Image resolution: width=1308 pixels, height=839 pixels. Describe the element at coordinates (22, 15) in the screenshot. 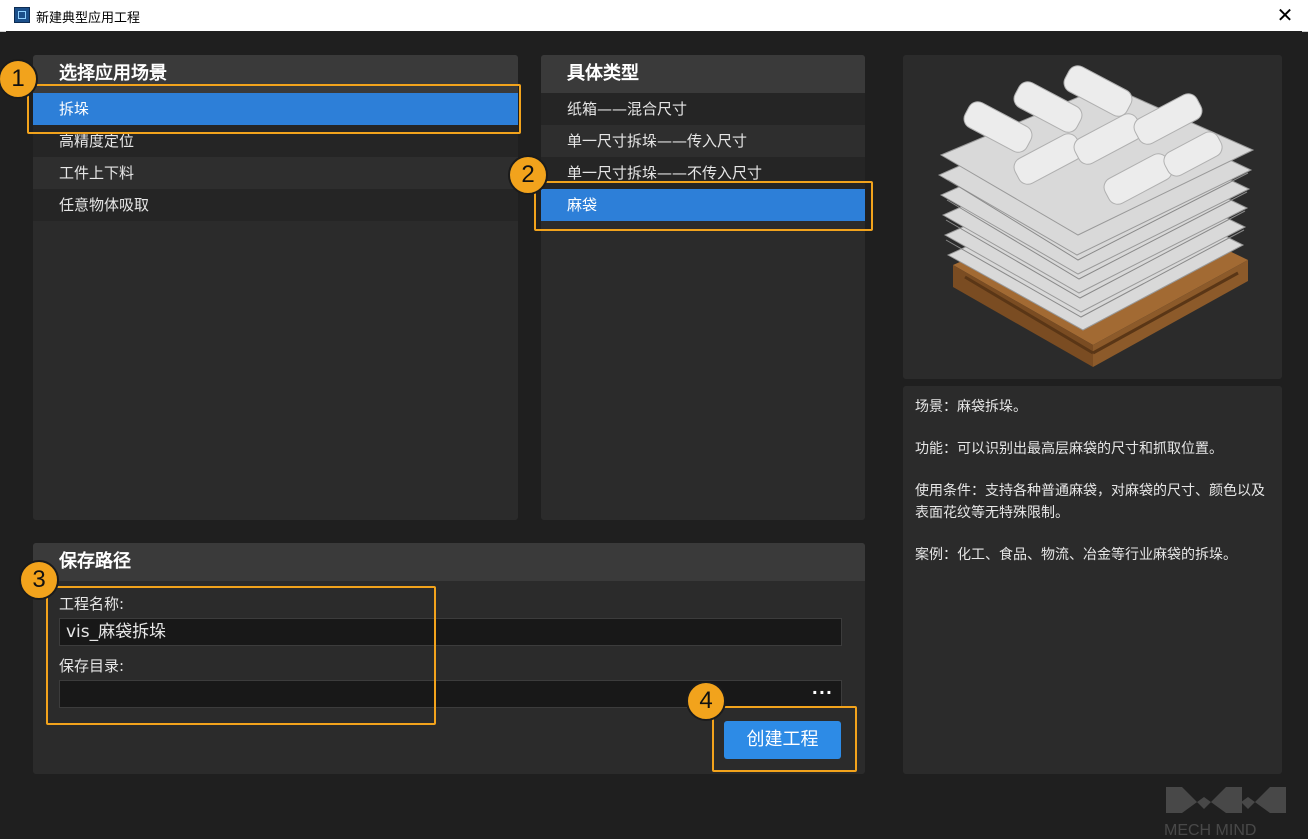

I see `app-icon` at that location.